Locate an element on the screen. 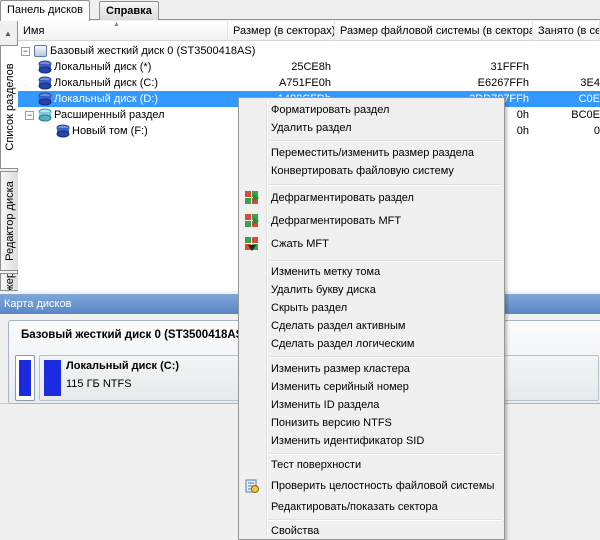  row-used: 0 is located at coordinates (596, 131).